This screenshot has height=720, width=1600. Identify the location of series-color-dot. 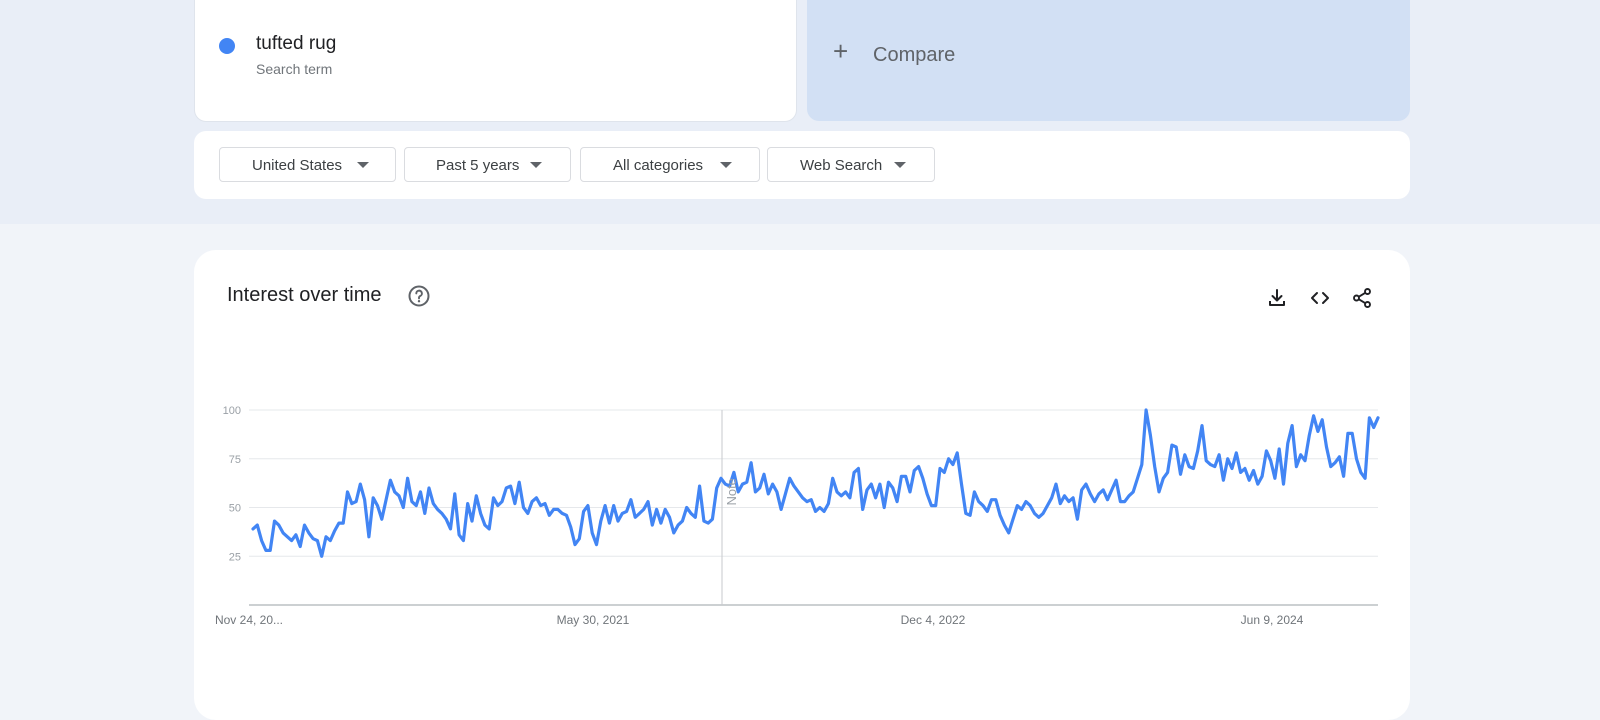
(227, 46).